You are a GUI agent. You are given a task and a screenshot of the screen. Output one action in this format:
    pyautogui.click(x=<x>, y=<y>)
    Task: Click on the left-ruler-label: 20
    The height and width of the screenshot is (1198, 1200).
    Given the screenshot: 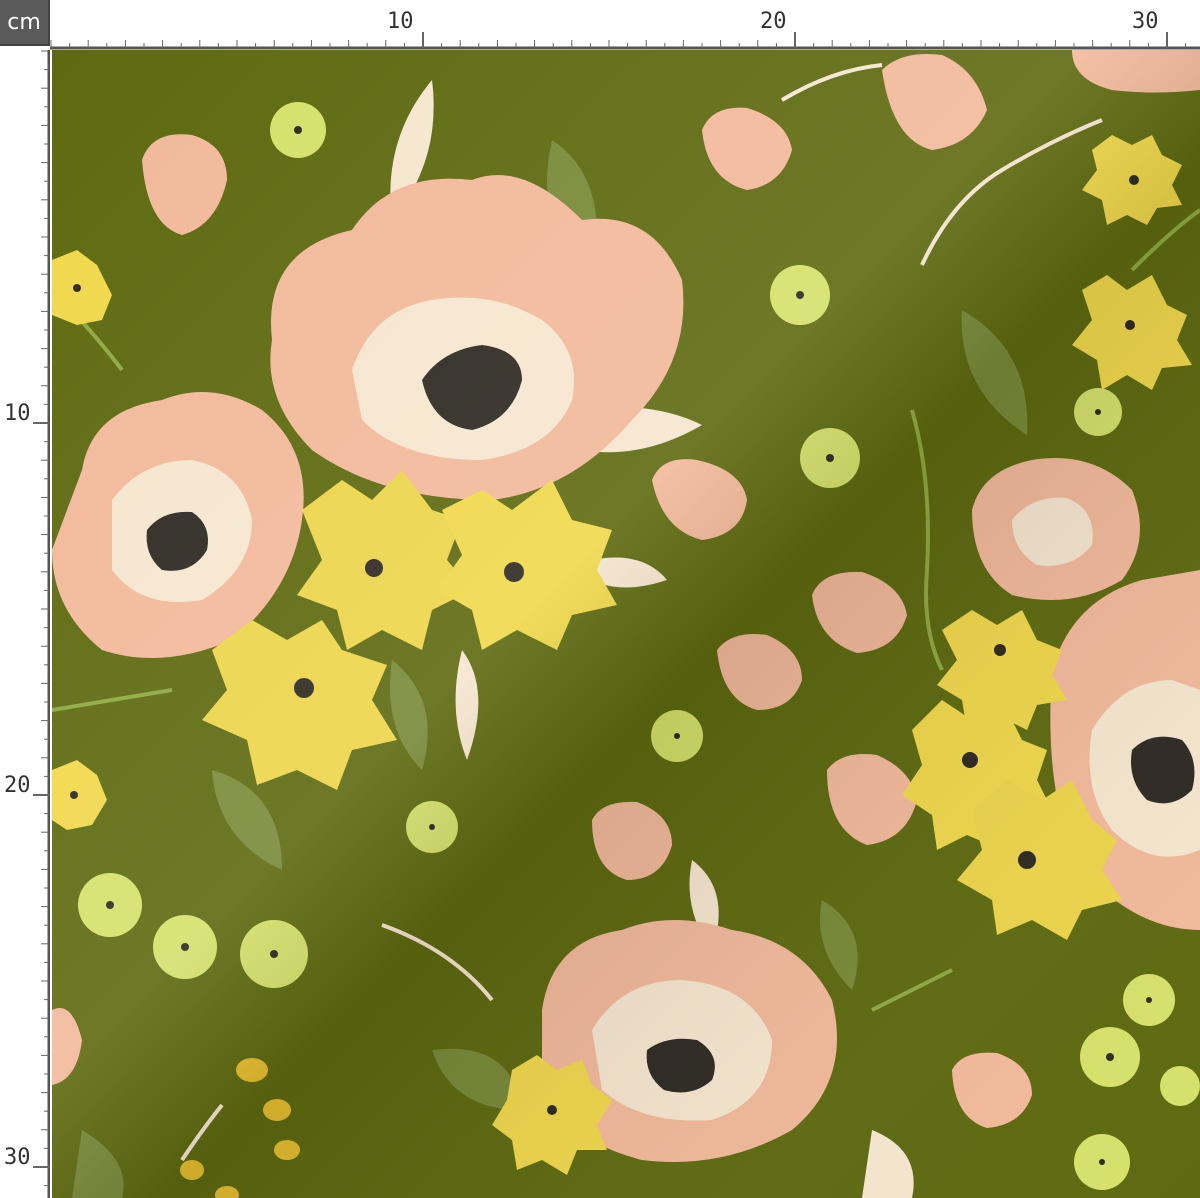 What is the action you would take?
    pyautogui.click(x=17, y=785)
    